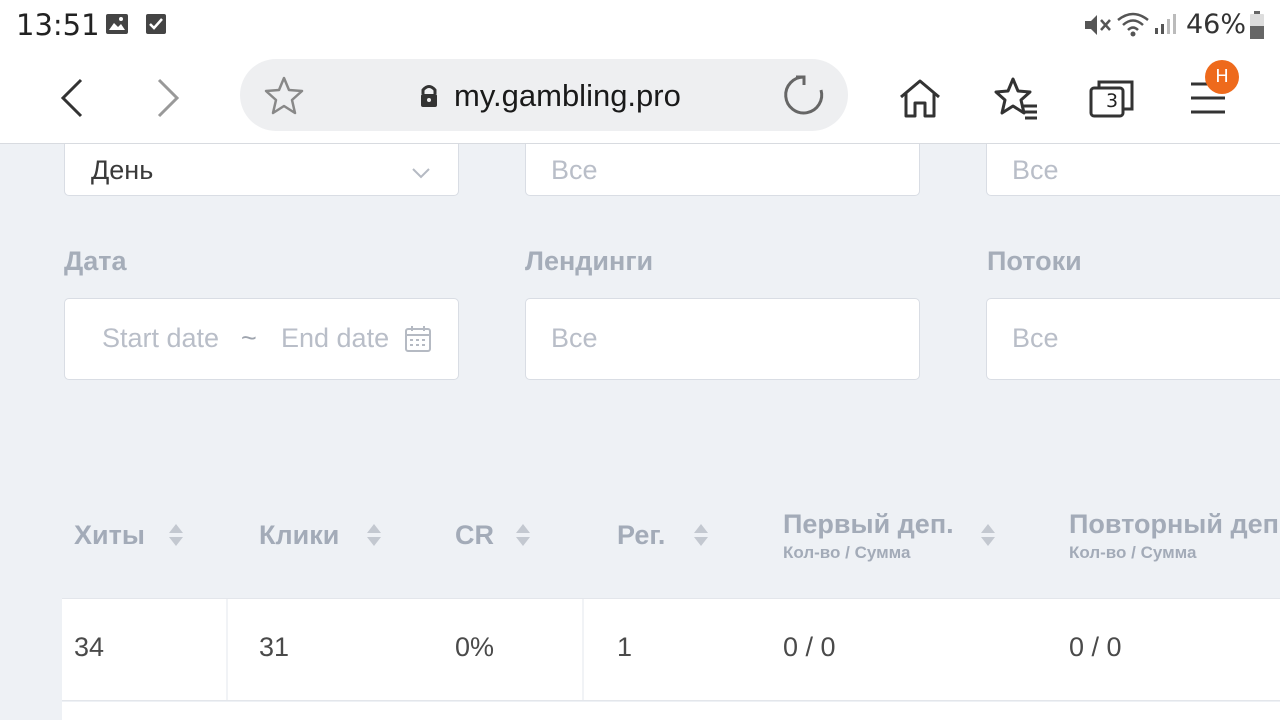 The width and height of the screenshot is (1280, 720). I want to click on cell-clicks: 31, so click(274, 647).